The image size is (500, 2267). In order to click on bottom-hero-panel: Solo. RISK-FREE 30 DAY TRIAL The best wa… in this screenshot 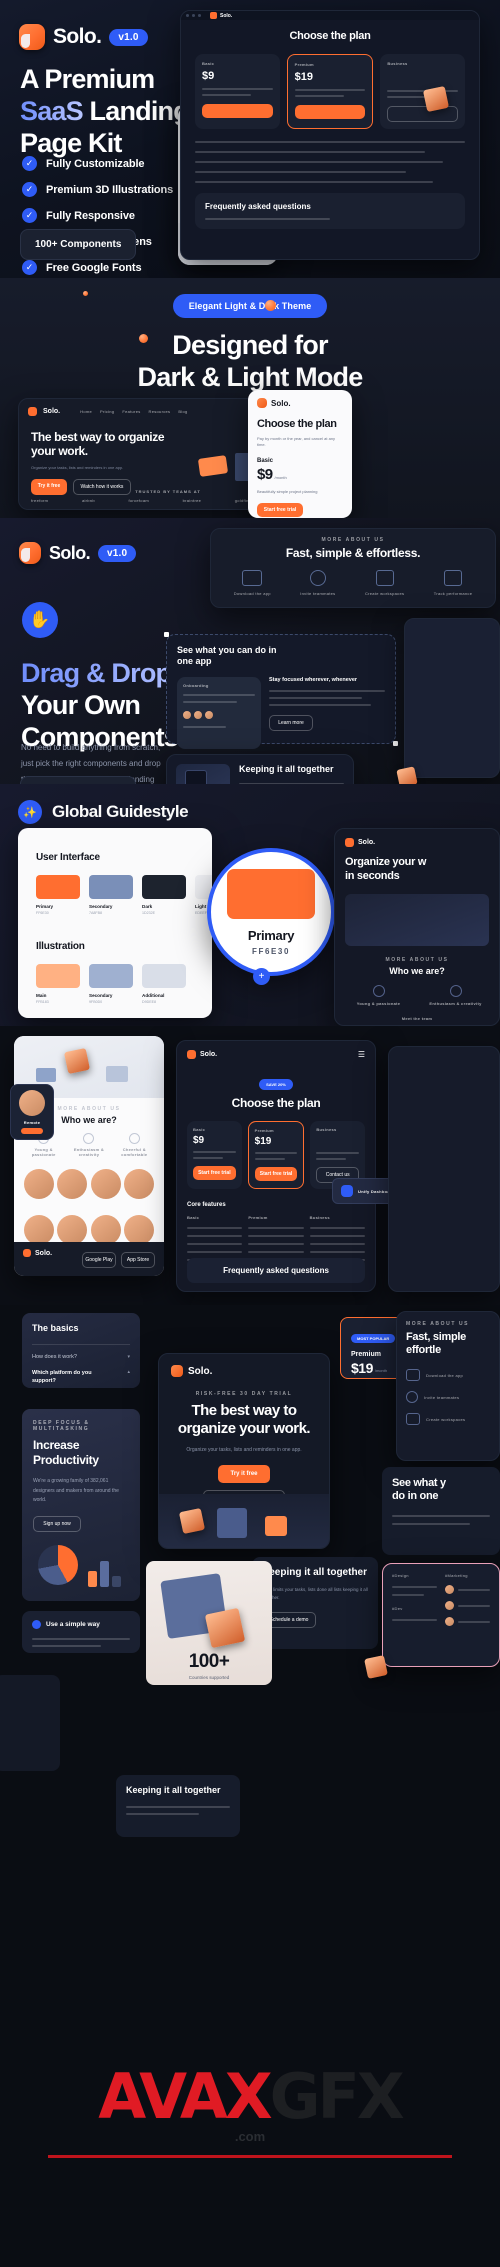, I will do `click(244, 1451)`.